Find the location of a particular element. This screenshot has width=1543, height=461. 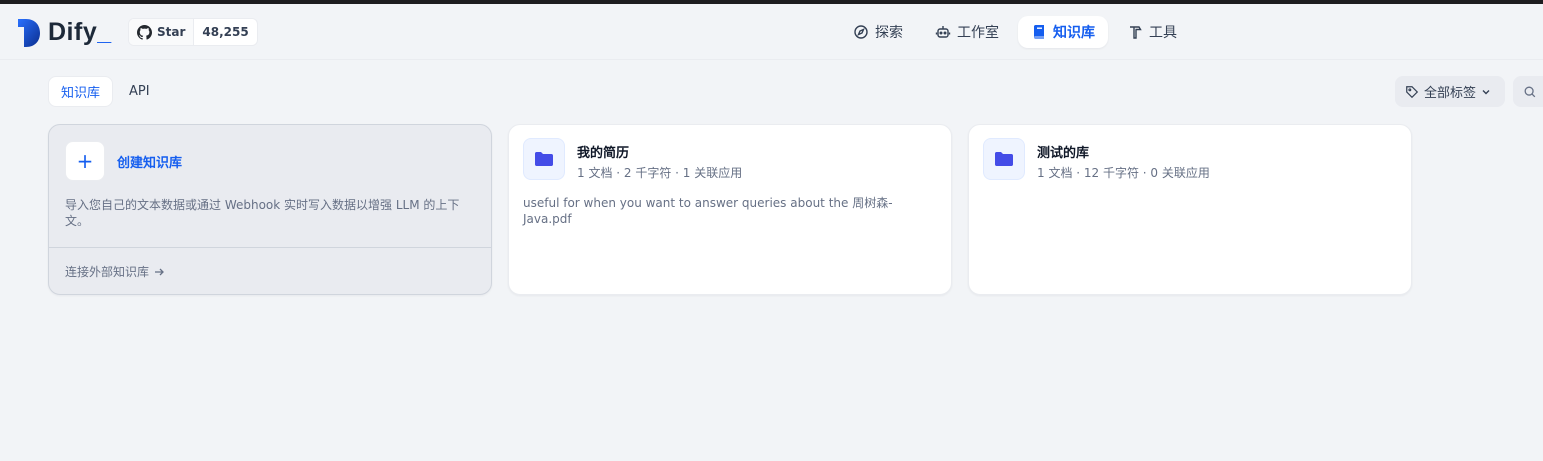

nav-studio-label: 工作室 is located at coordinates (978, 33).